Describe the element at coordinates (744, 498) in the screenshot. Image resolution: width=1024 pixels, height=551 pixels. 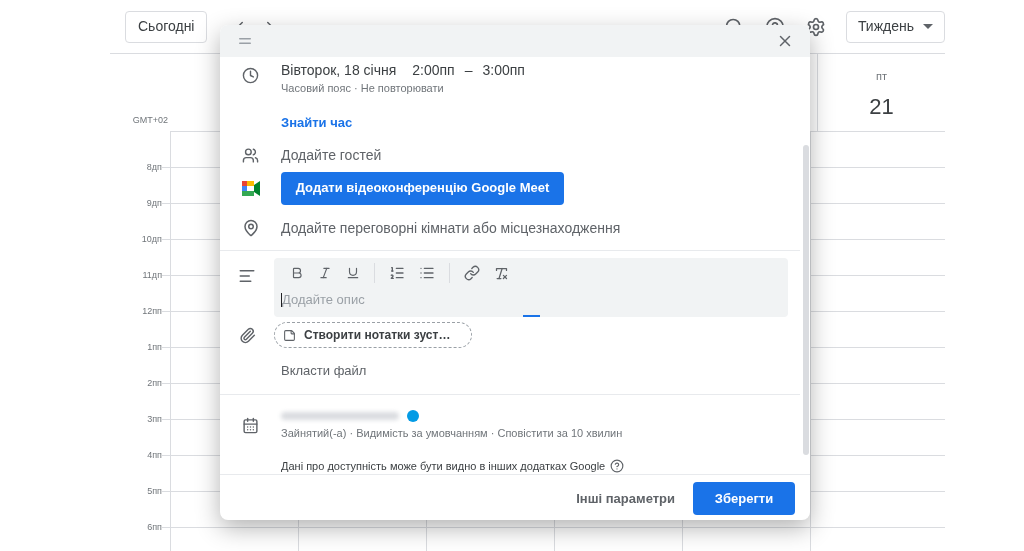
I see `save-button: Зберегти` at that location.